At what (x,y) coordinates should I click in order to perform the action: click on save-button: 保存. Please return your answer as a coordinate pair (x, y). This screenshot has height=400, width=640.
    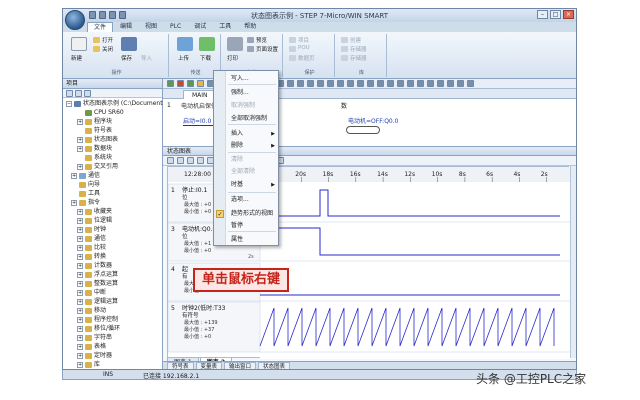
    Looking at the image, I should click on (126, 58).